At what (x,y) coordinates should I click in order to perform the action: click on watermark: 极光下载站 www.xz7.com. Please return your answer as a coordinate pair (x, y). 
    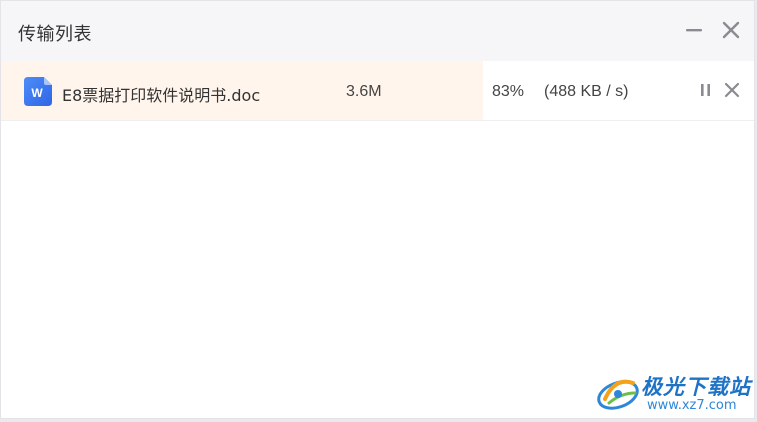
    Looking at the image, I should click on (674, 391).